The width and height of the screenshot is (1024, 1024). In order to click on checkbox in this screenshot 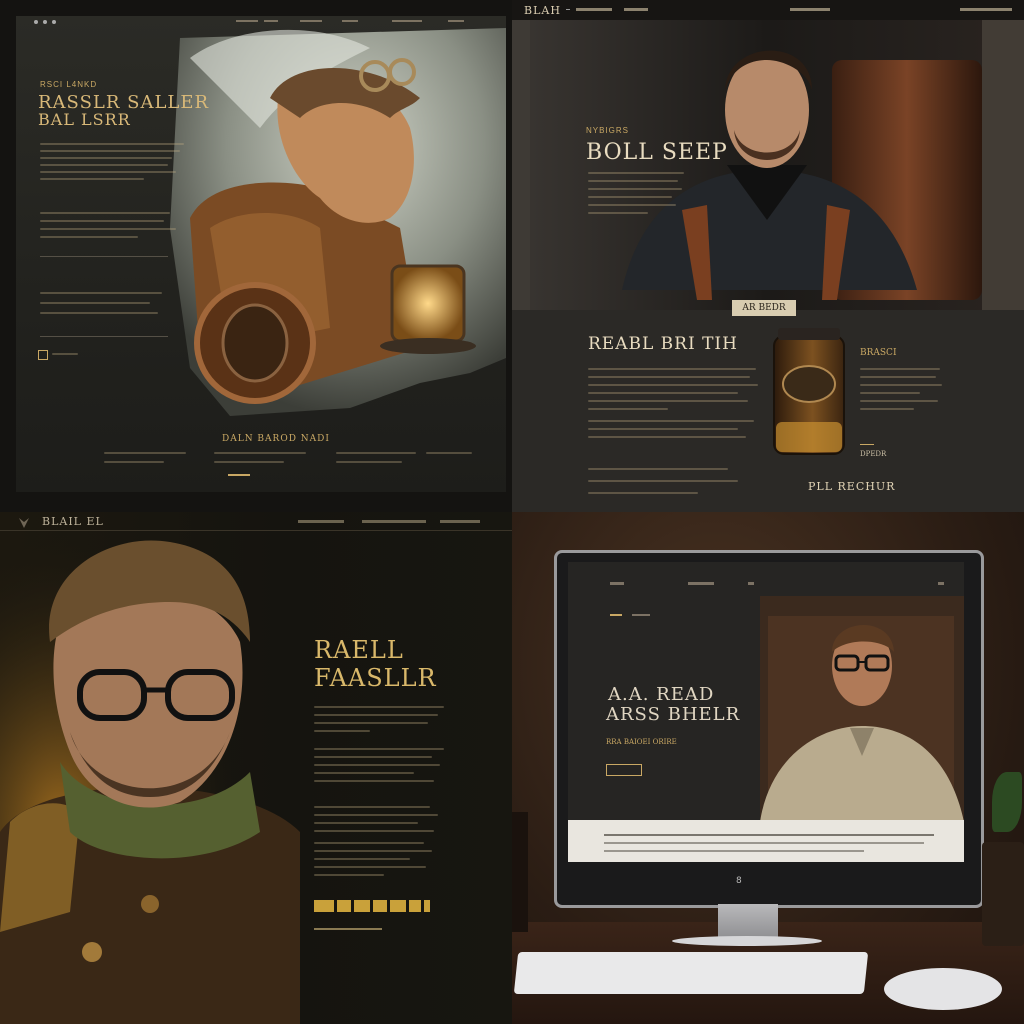, I will do `click(43, 355)`.